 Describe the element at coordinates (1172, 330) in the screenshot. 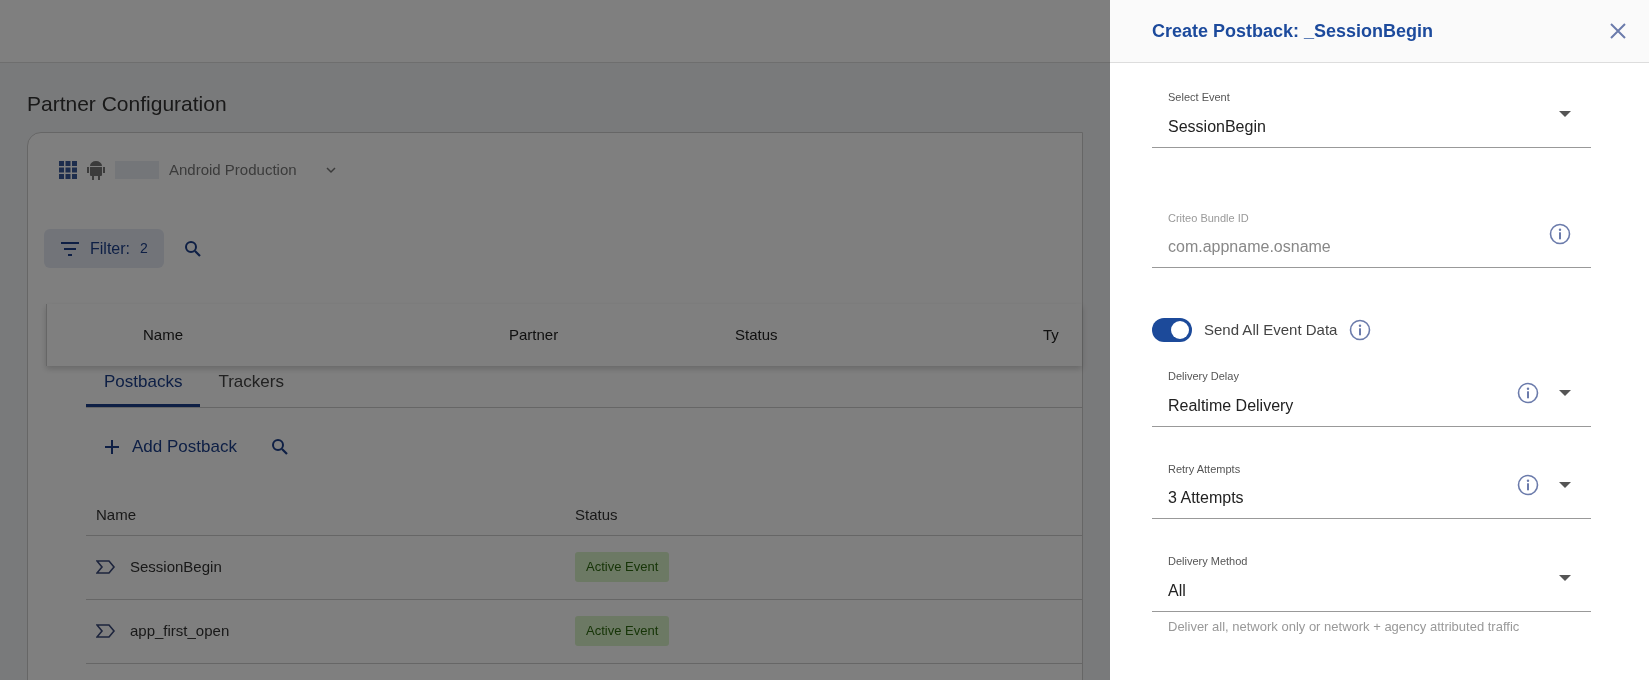

I see `toggle-switch` at that location.